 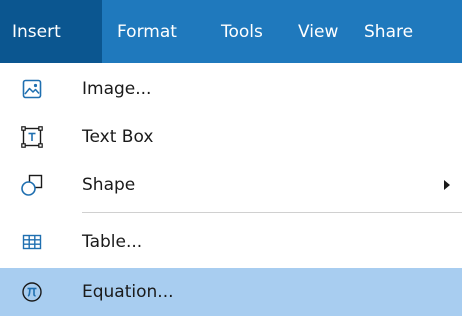 I want to click on menu-view: View, so click(x=317, y=31).